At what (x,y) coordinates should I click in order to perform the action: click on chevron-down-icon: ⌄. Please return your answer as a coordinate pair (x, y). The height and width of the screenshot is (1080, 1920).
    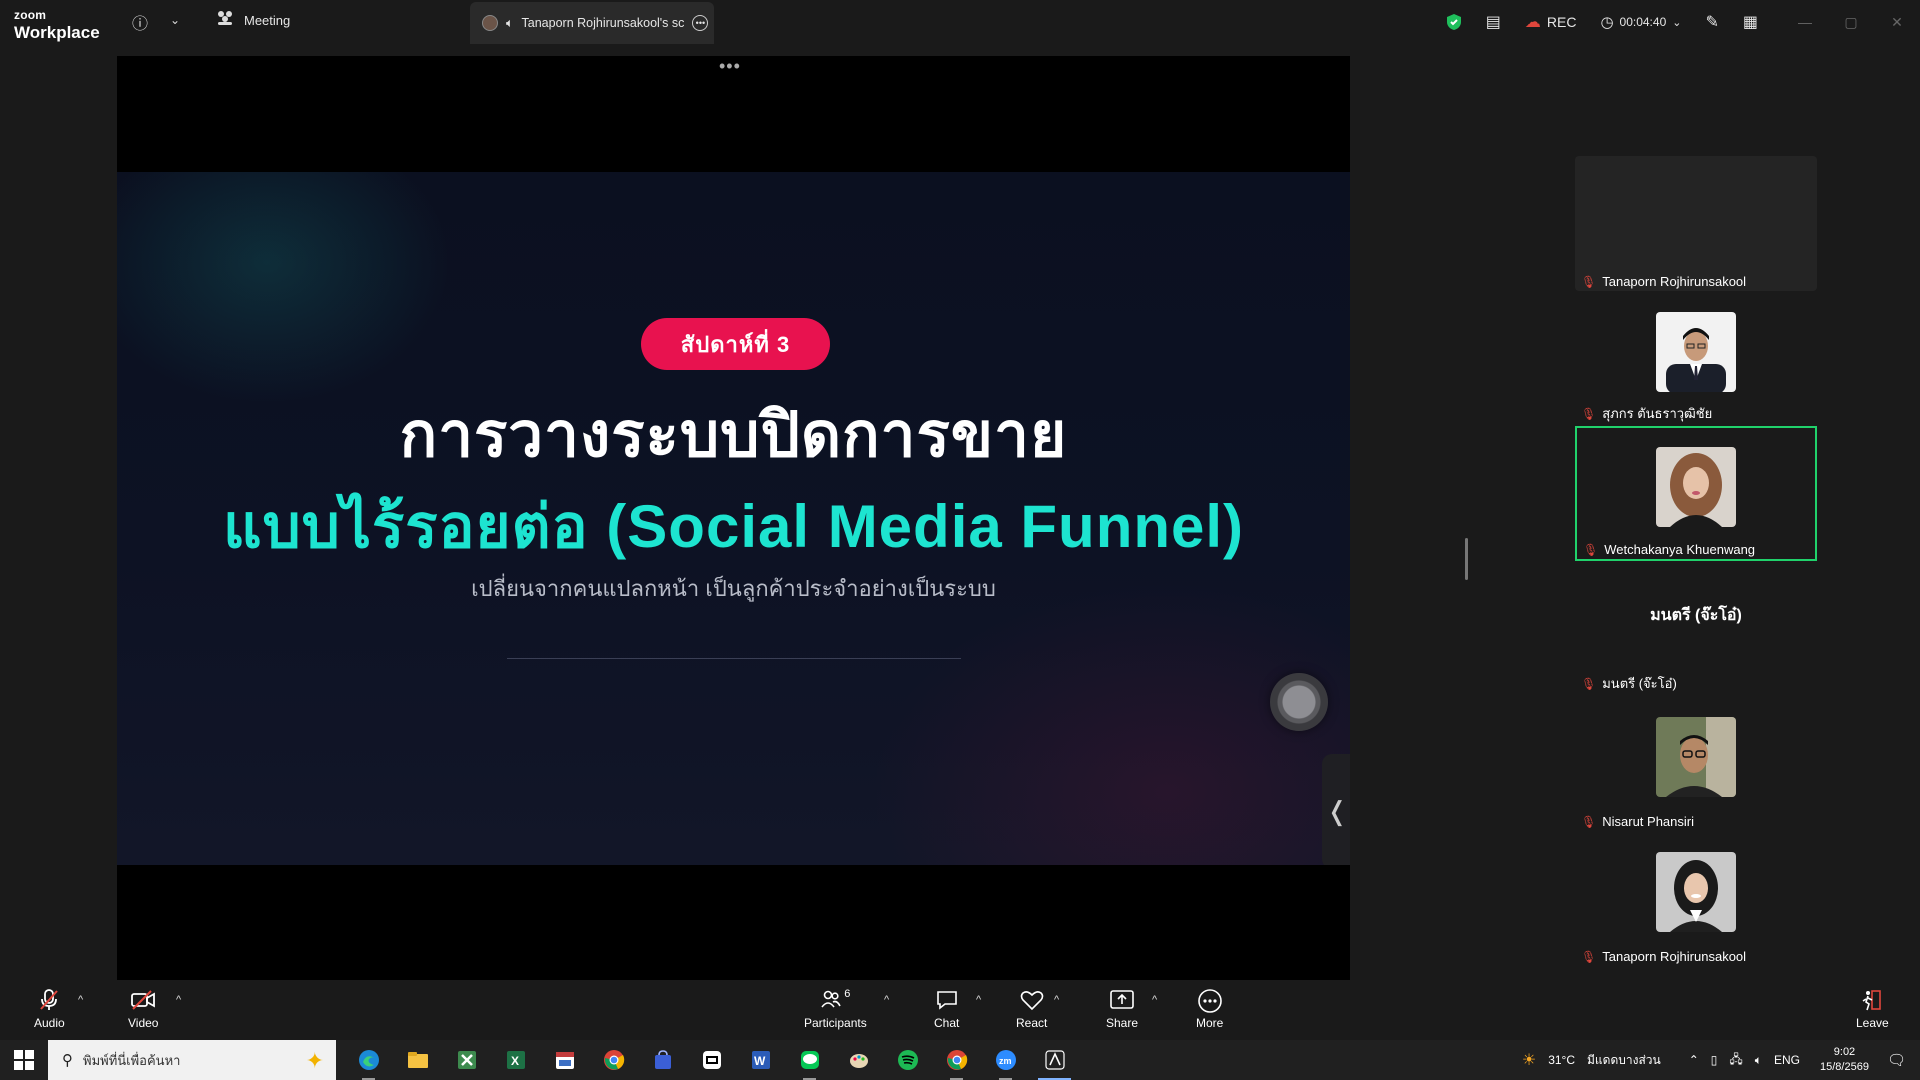
    Looking at the image, I should click on (175, 20).